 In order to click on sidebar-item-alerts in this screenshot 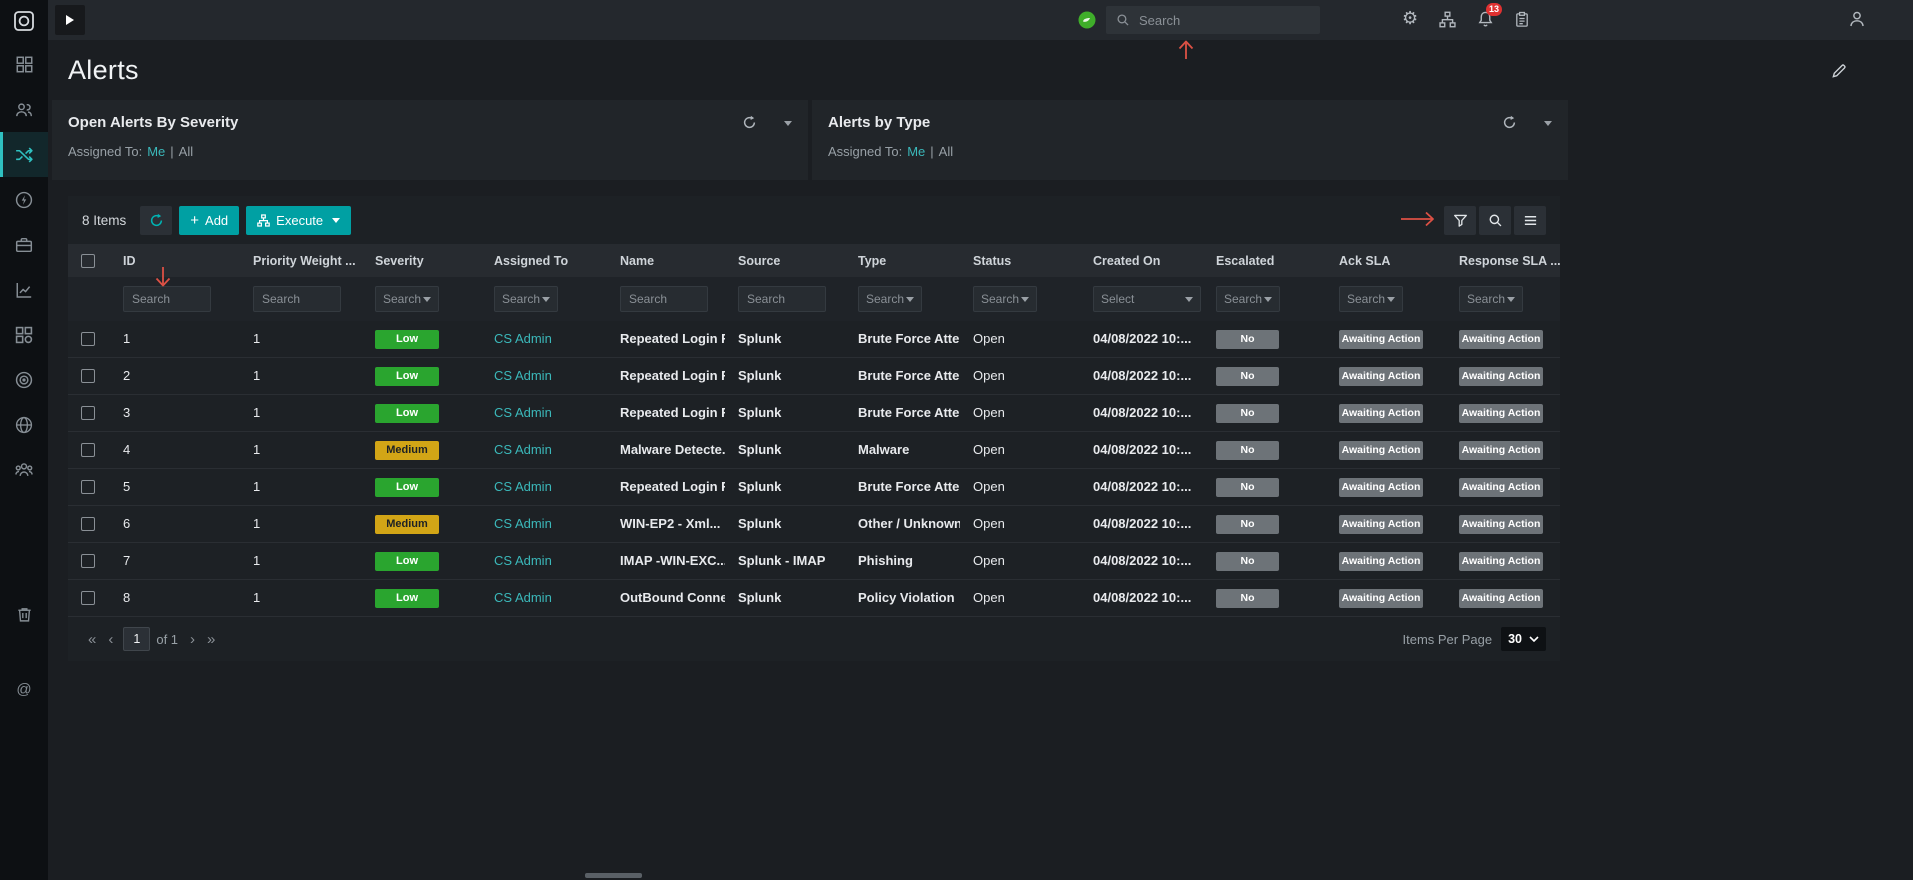, I will do `click(24, 154)`.